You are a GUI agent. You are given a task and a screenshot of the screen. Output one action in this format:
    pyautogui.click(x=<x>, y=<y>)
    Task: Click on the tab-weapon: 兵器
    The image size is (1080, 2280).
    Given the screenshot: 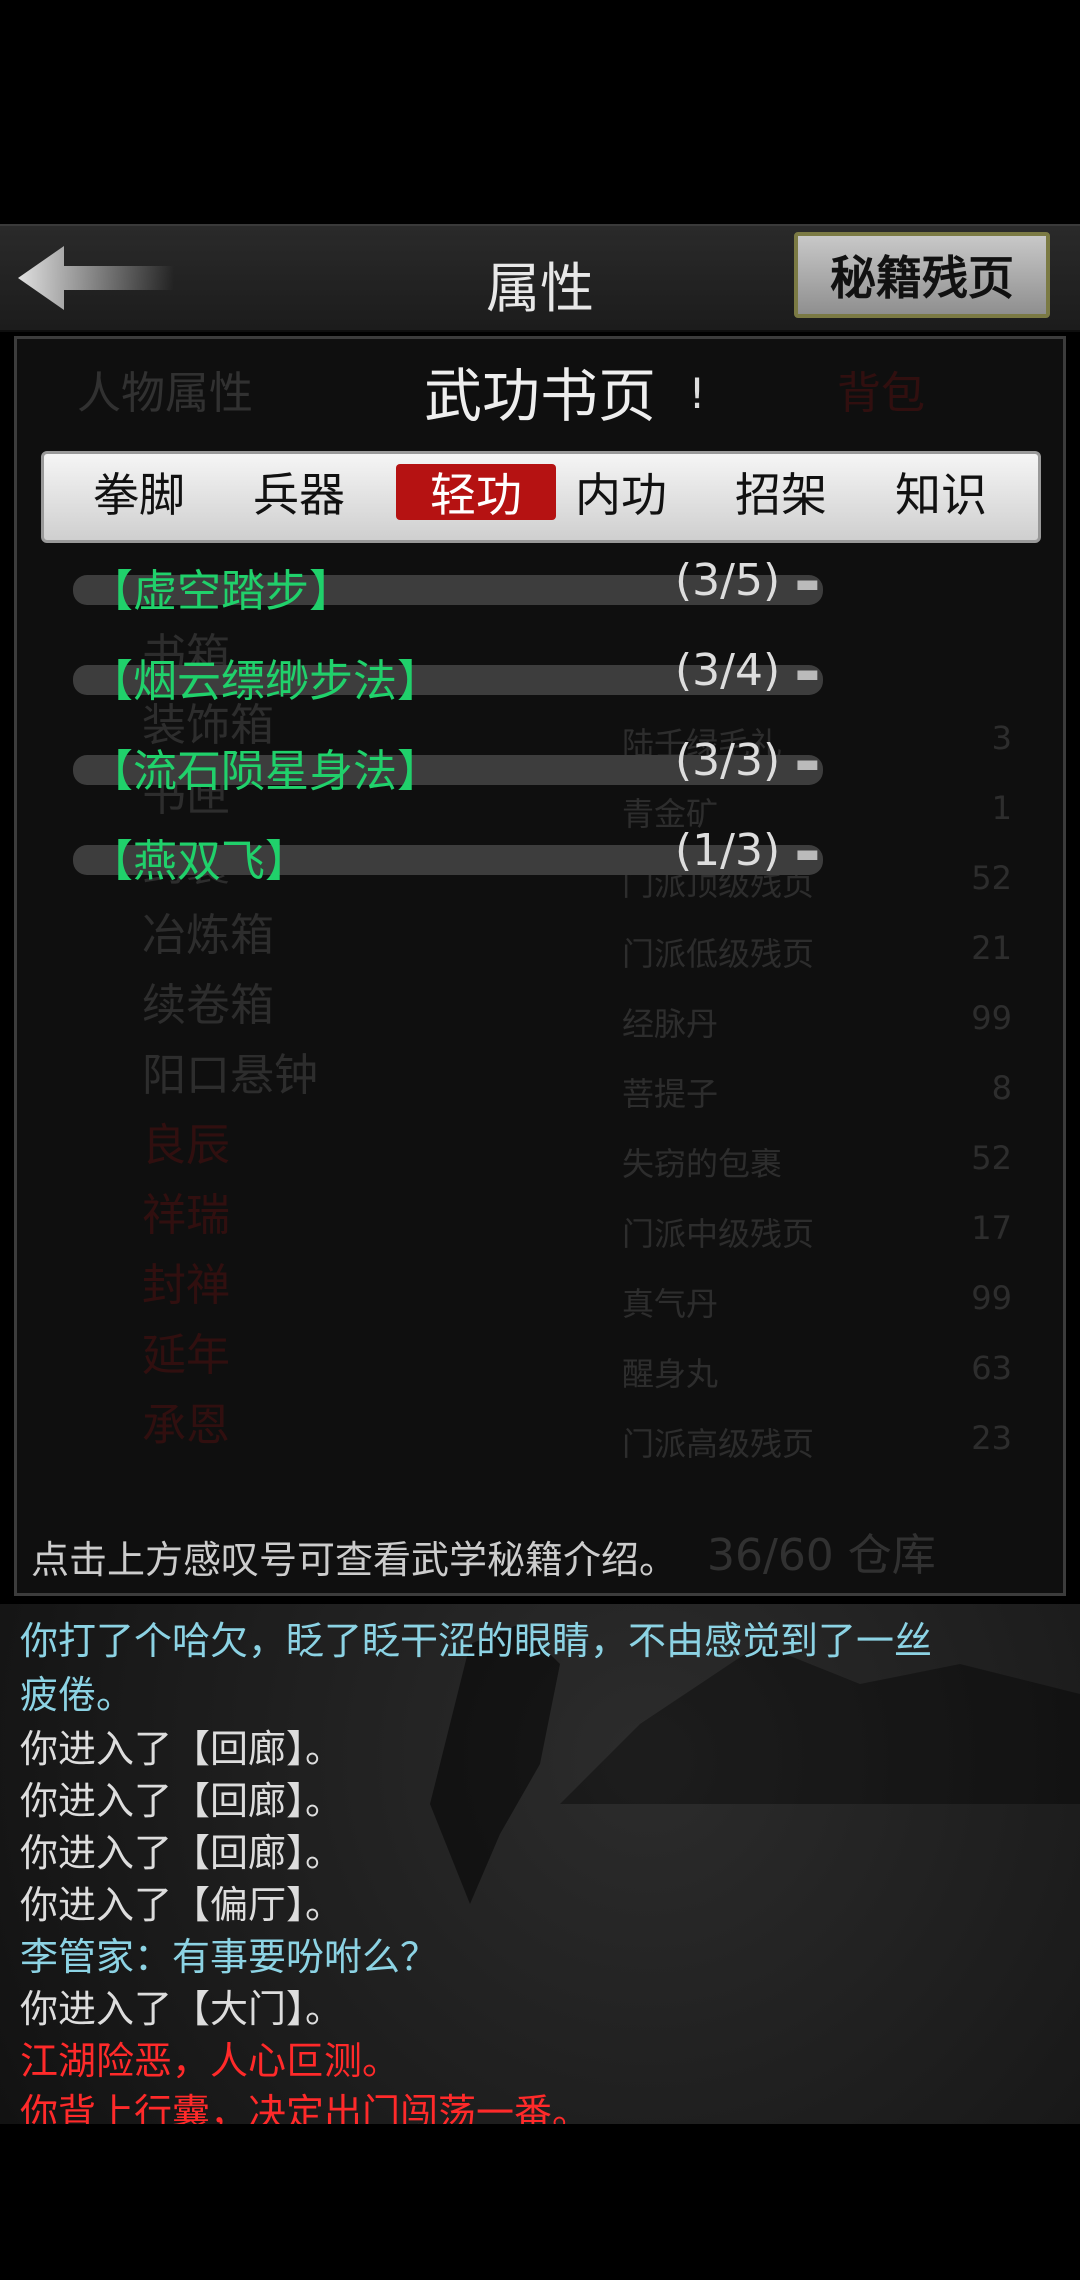 What is the action you would take?
    pyautogui.click(x=299, y=493)
    